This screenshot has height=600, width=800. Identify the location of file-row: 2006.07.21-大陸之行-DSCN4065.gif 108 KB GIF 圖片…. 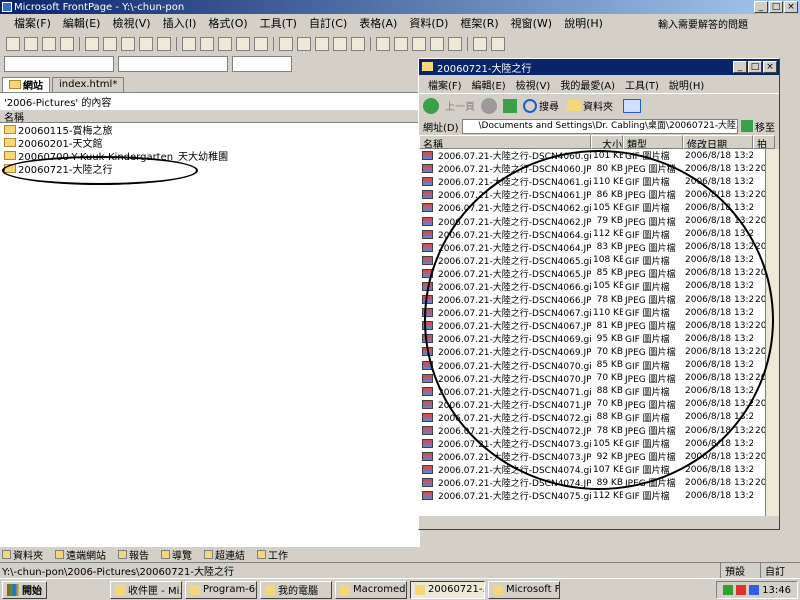
(599, 260).